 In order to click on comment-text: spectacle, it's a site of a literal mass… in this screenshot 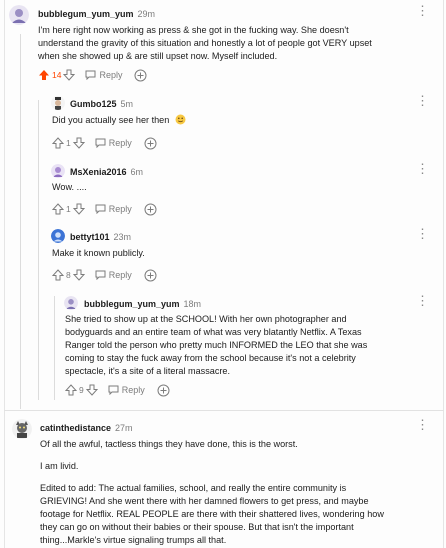, I will do `click(147, 371)`.